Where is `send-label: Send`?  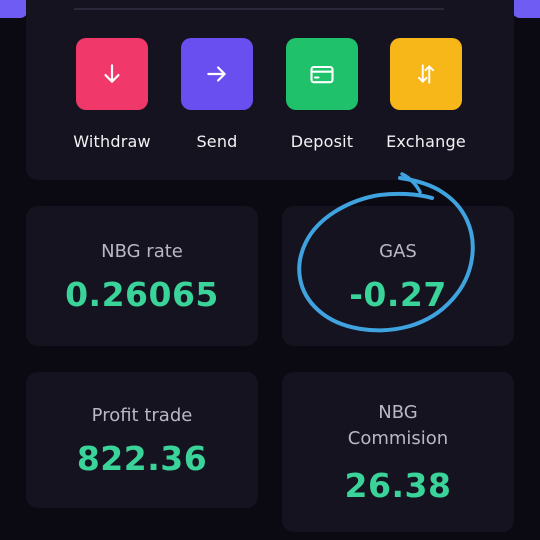
send-label: Send is located at coordinates (217, 141).